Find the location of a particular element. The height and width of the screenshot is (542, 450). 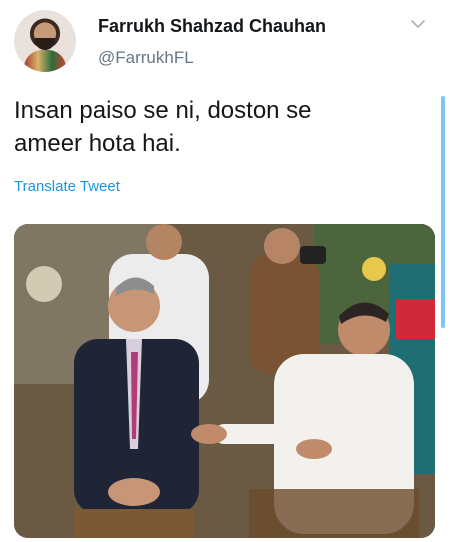

author-handle: @FarrukhFL is located at coordinates (146, 58).